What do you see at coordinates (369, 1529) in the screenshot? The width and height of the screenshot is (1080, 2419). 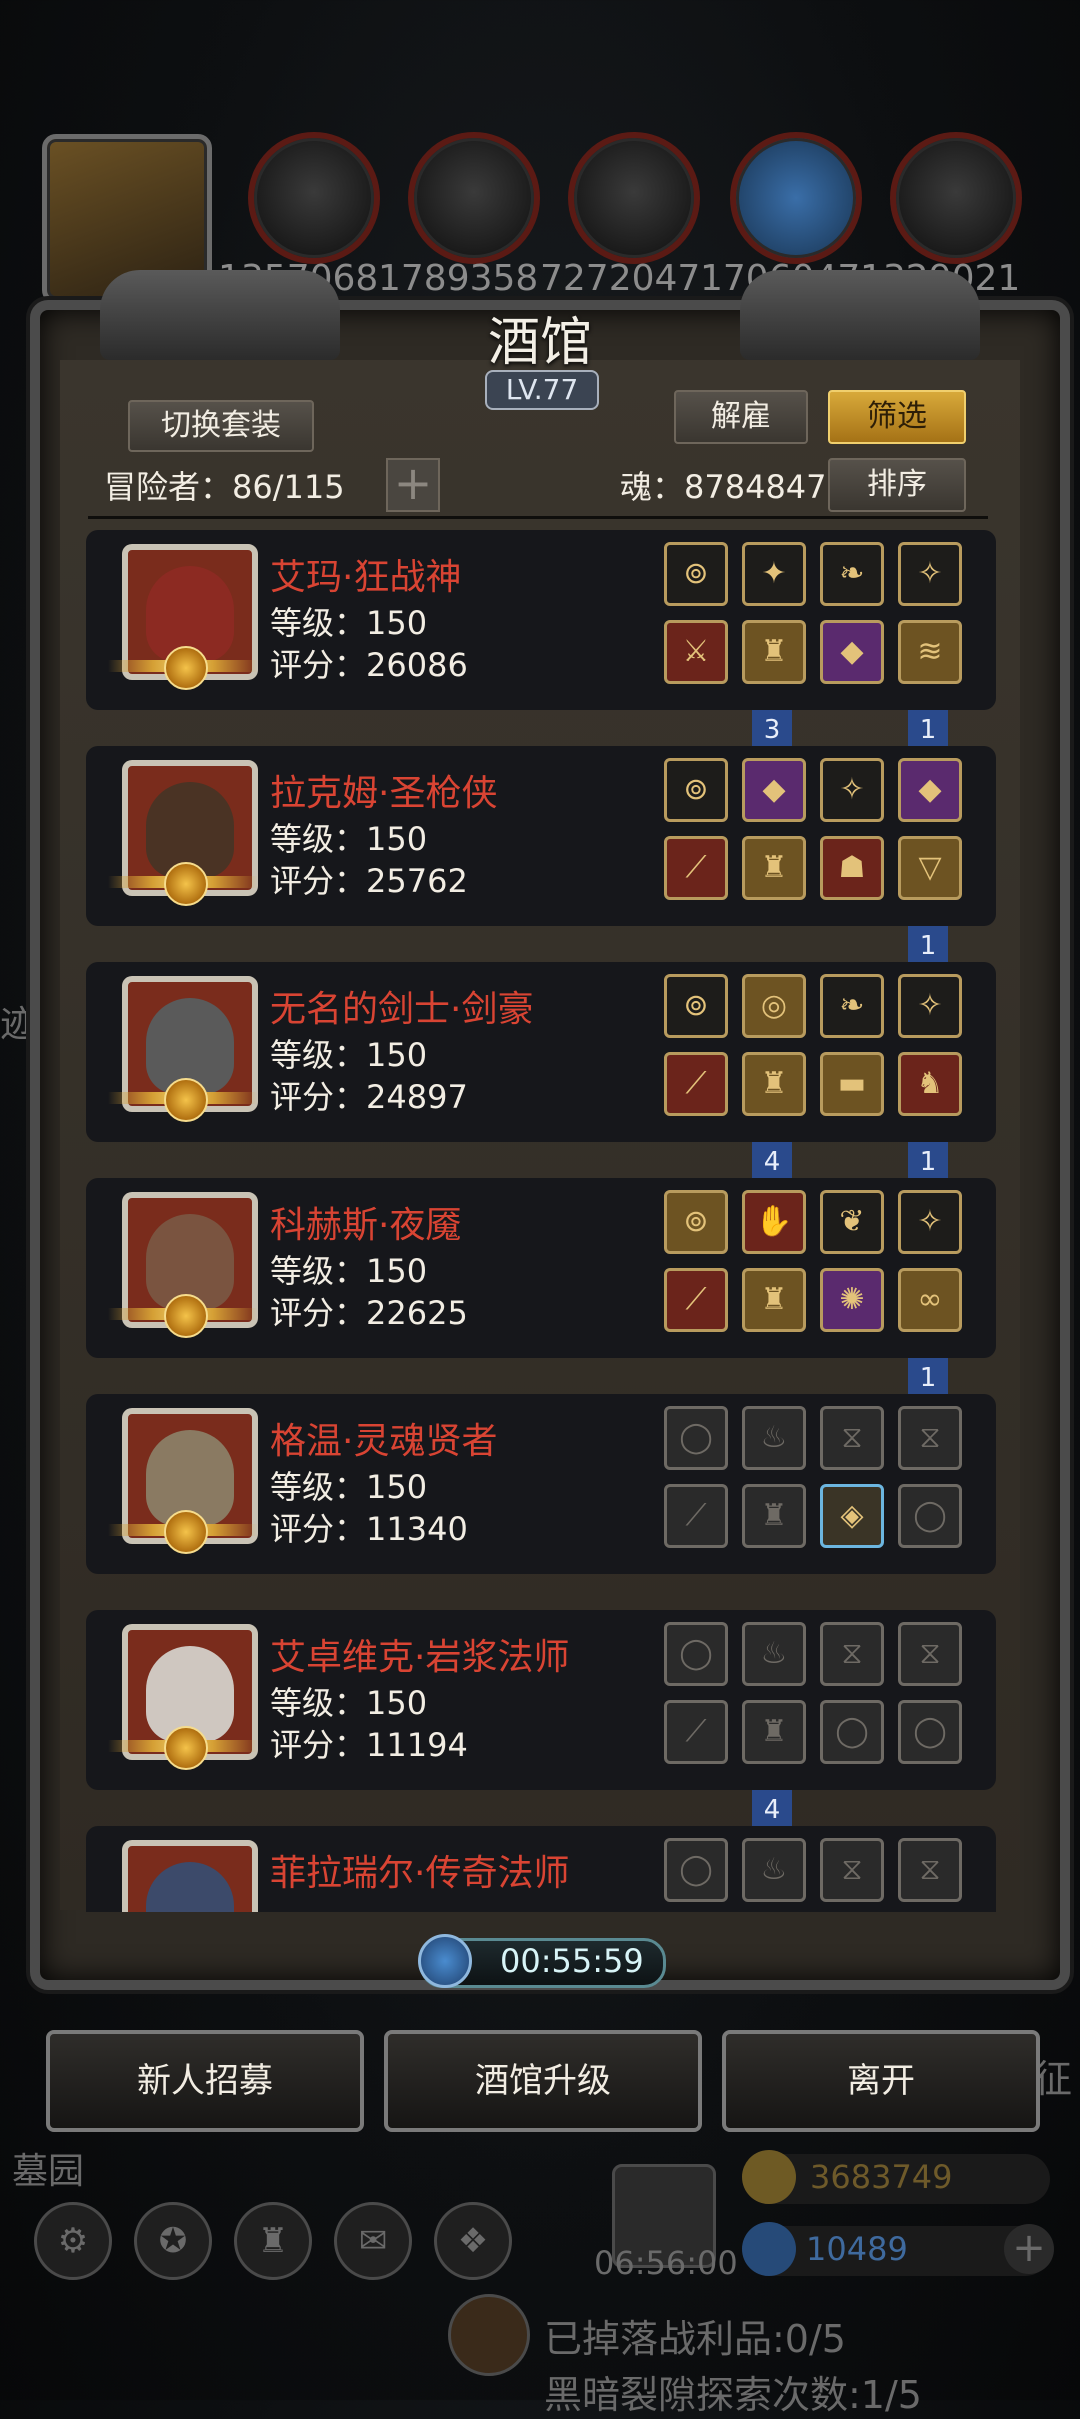 I see `hero-score: 评分：11340` at bounding box center [369, 1529].